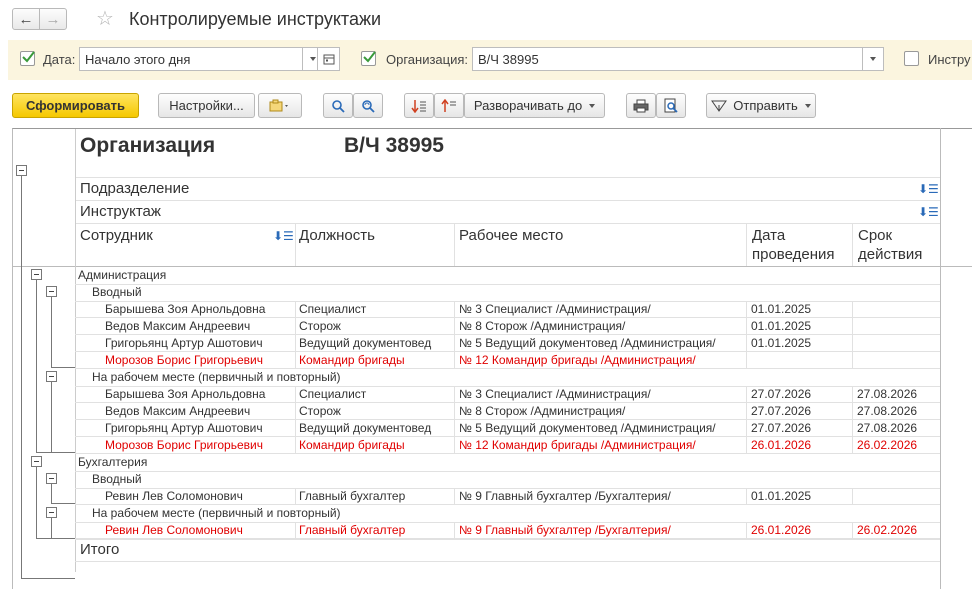 The height and width of the screenshot is (589, 972). I want to click on organization-label: Организация:, so click(427, 59).